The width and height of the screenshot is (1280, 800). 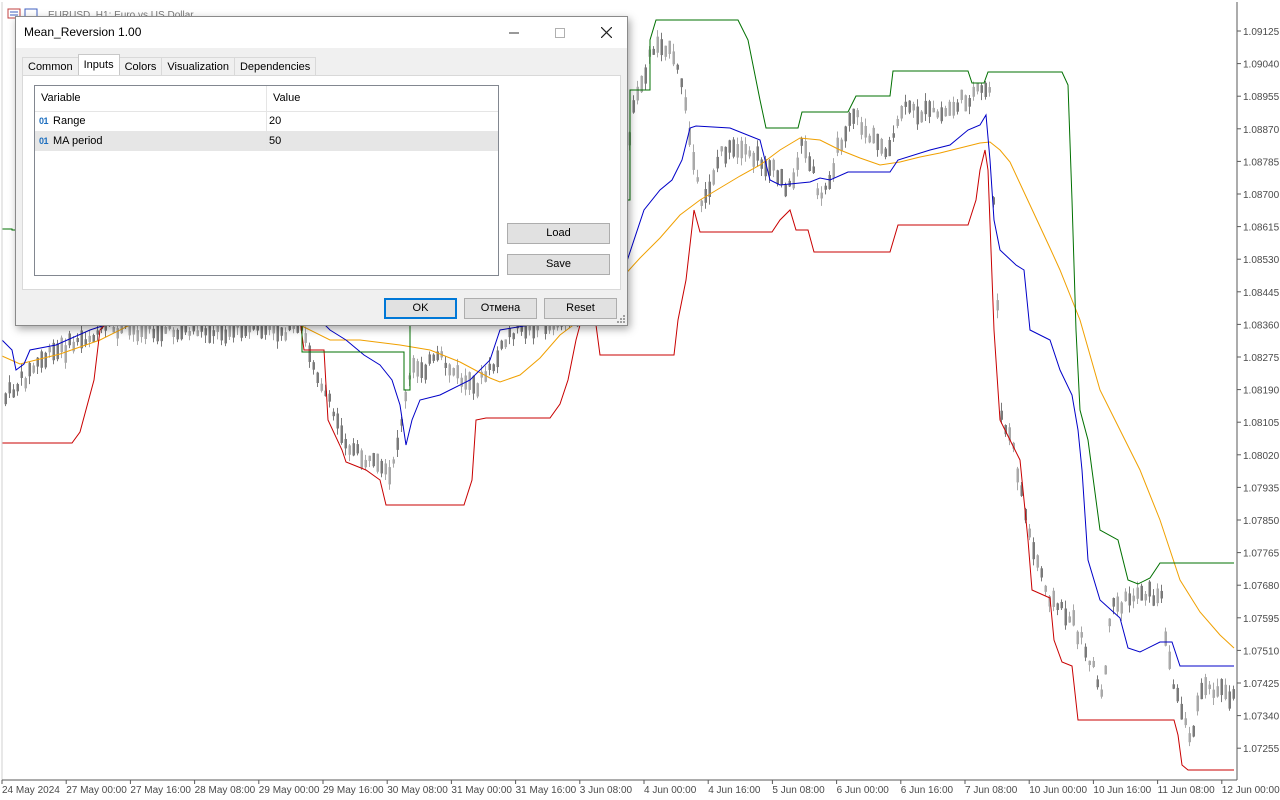 I want to click on price-tick-label: 1.07595, so click(x=1261, y=619).